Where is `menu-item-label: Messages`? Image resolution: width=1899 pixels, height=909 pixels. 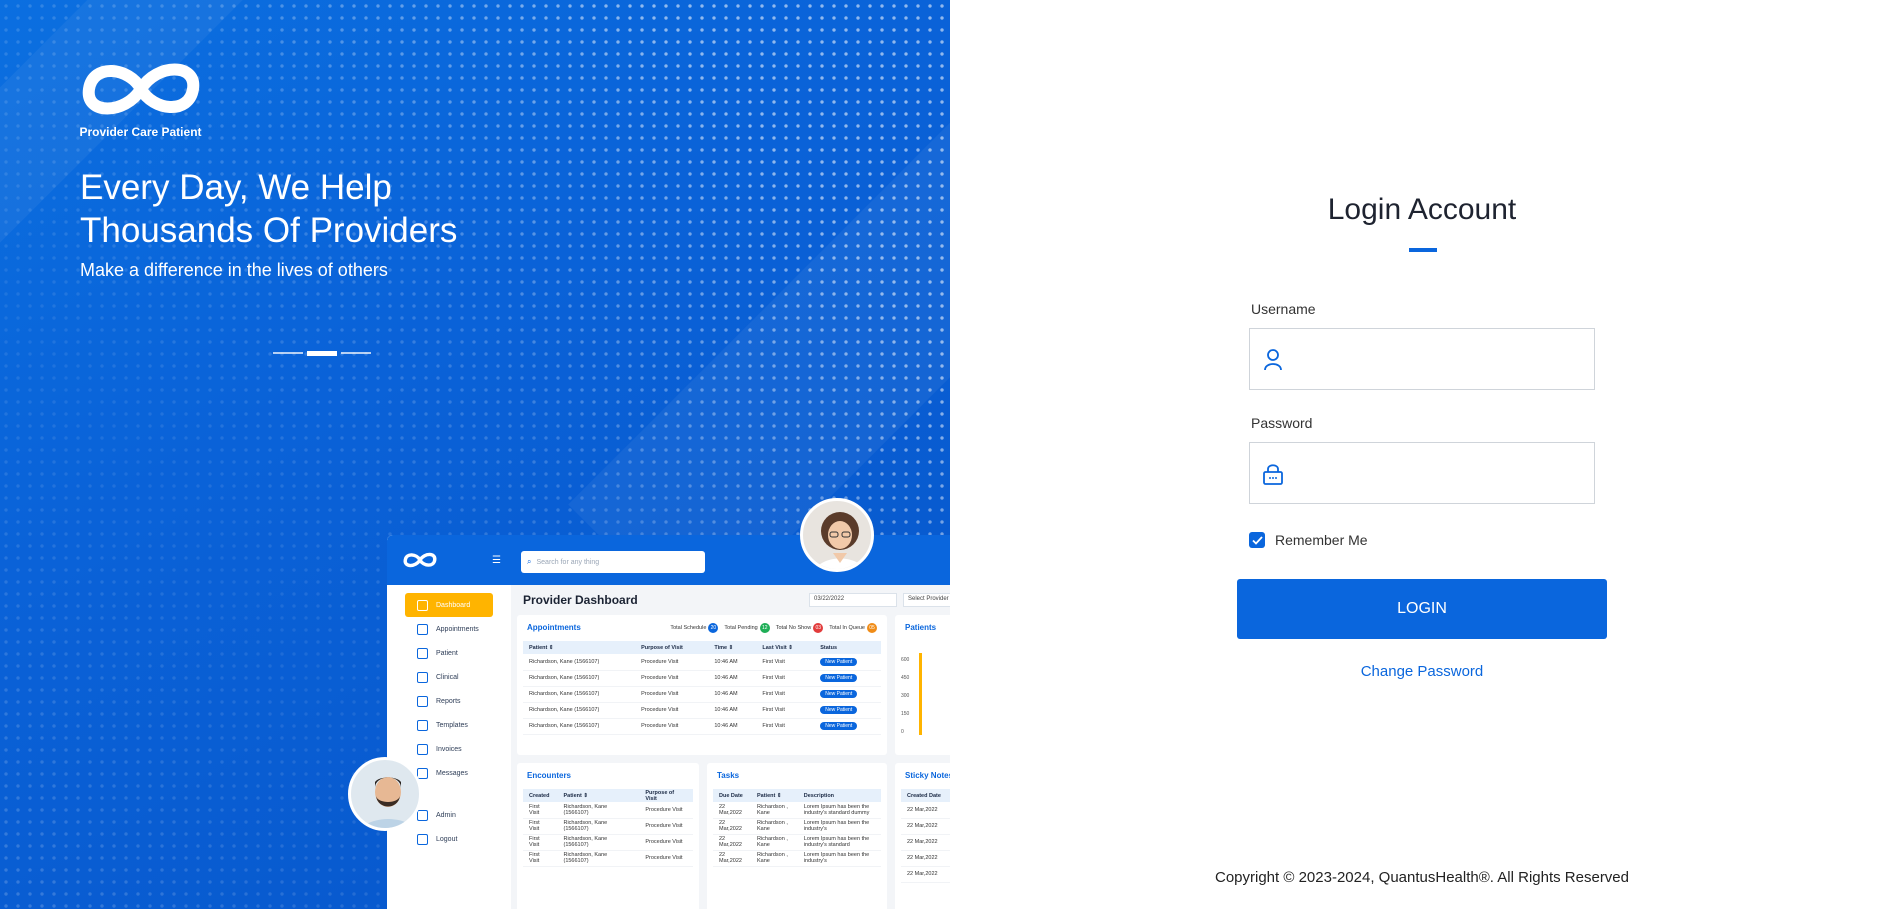 menu-item-label: Messages is located at coordinates (452, 773).